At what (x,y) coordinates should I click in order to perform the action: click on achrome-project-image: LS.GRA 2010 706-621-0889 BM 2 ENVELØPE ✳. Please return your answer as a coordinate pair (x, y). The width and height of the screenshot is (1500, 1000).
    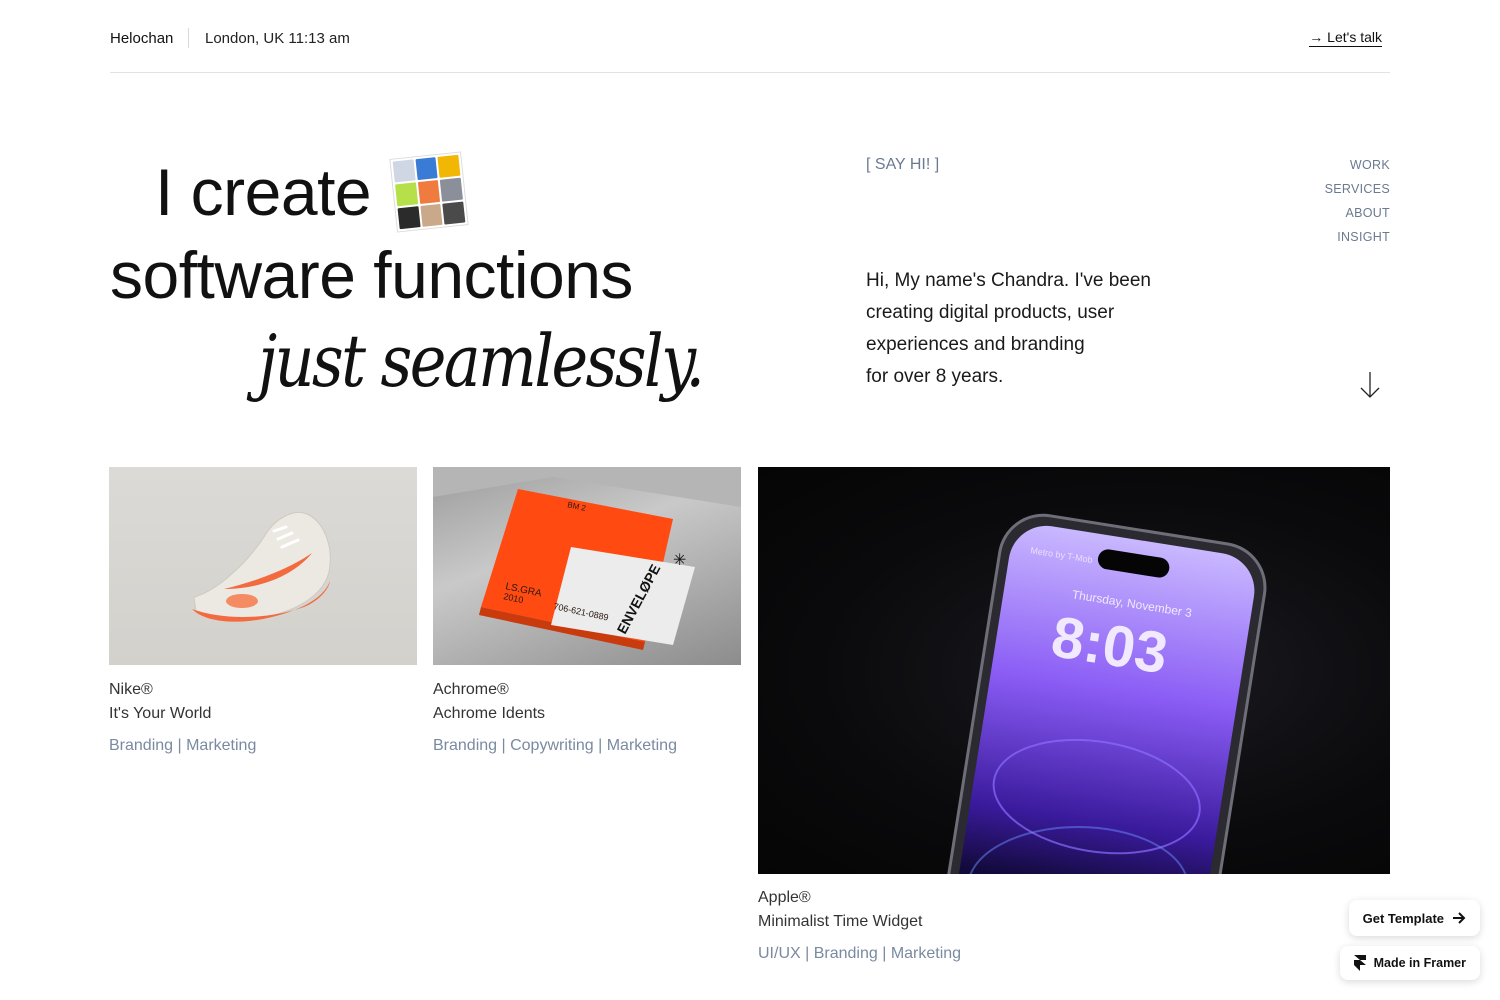
    Looking at the image, I should click on (587, 566).